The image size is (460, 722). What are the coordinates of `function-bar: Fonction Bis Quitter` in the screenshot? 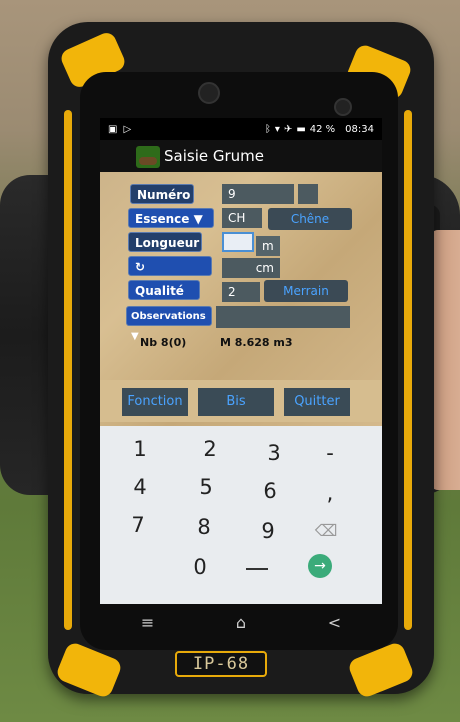 It's located at (241, 401).